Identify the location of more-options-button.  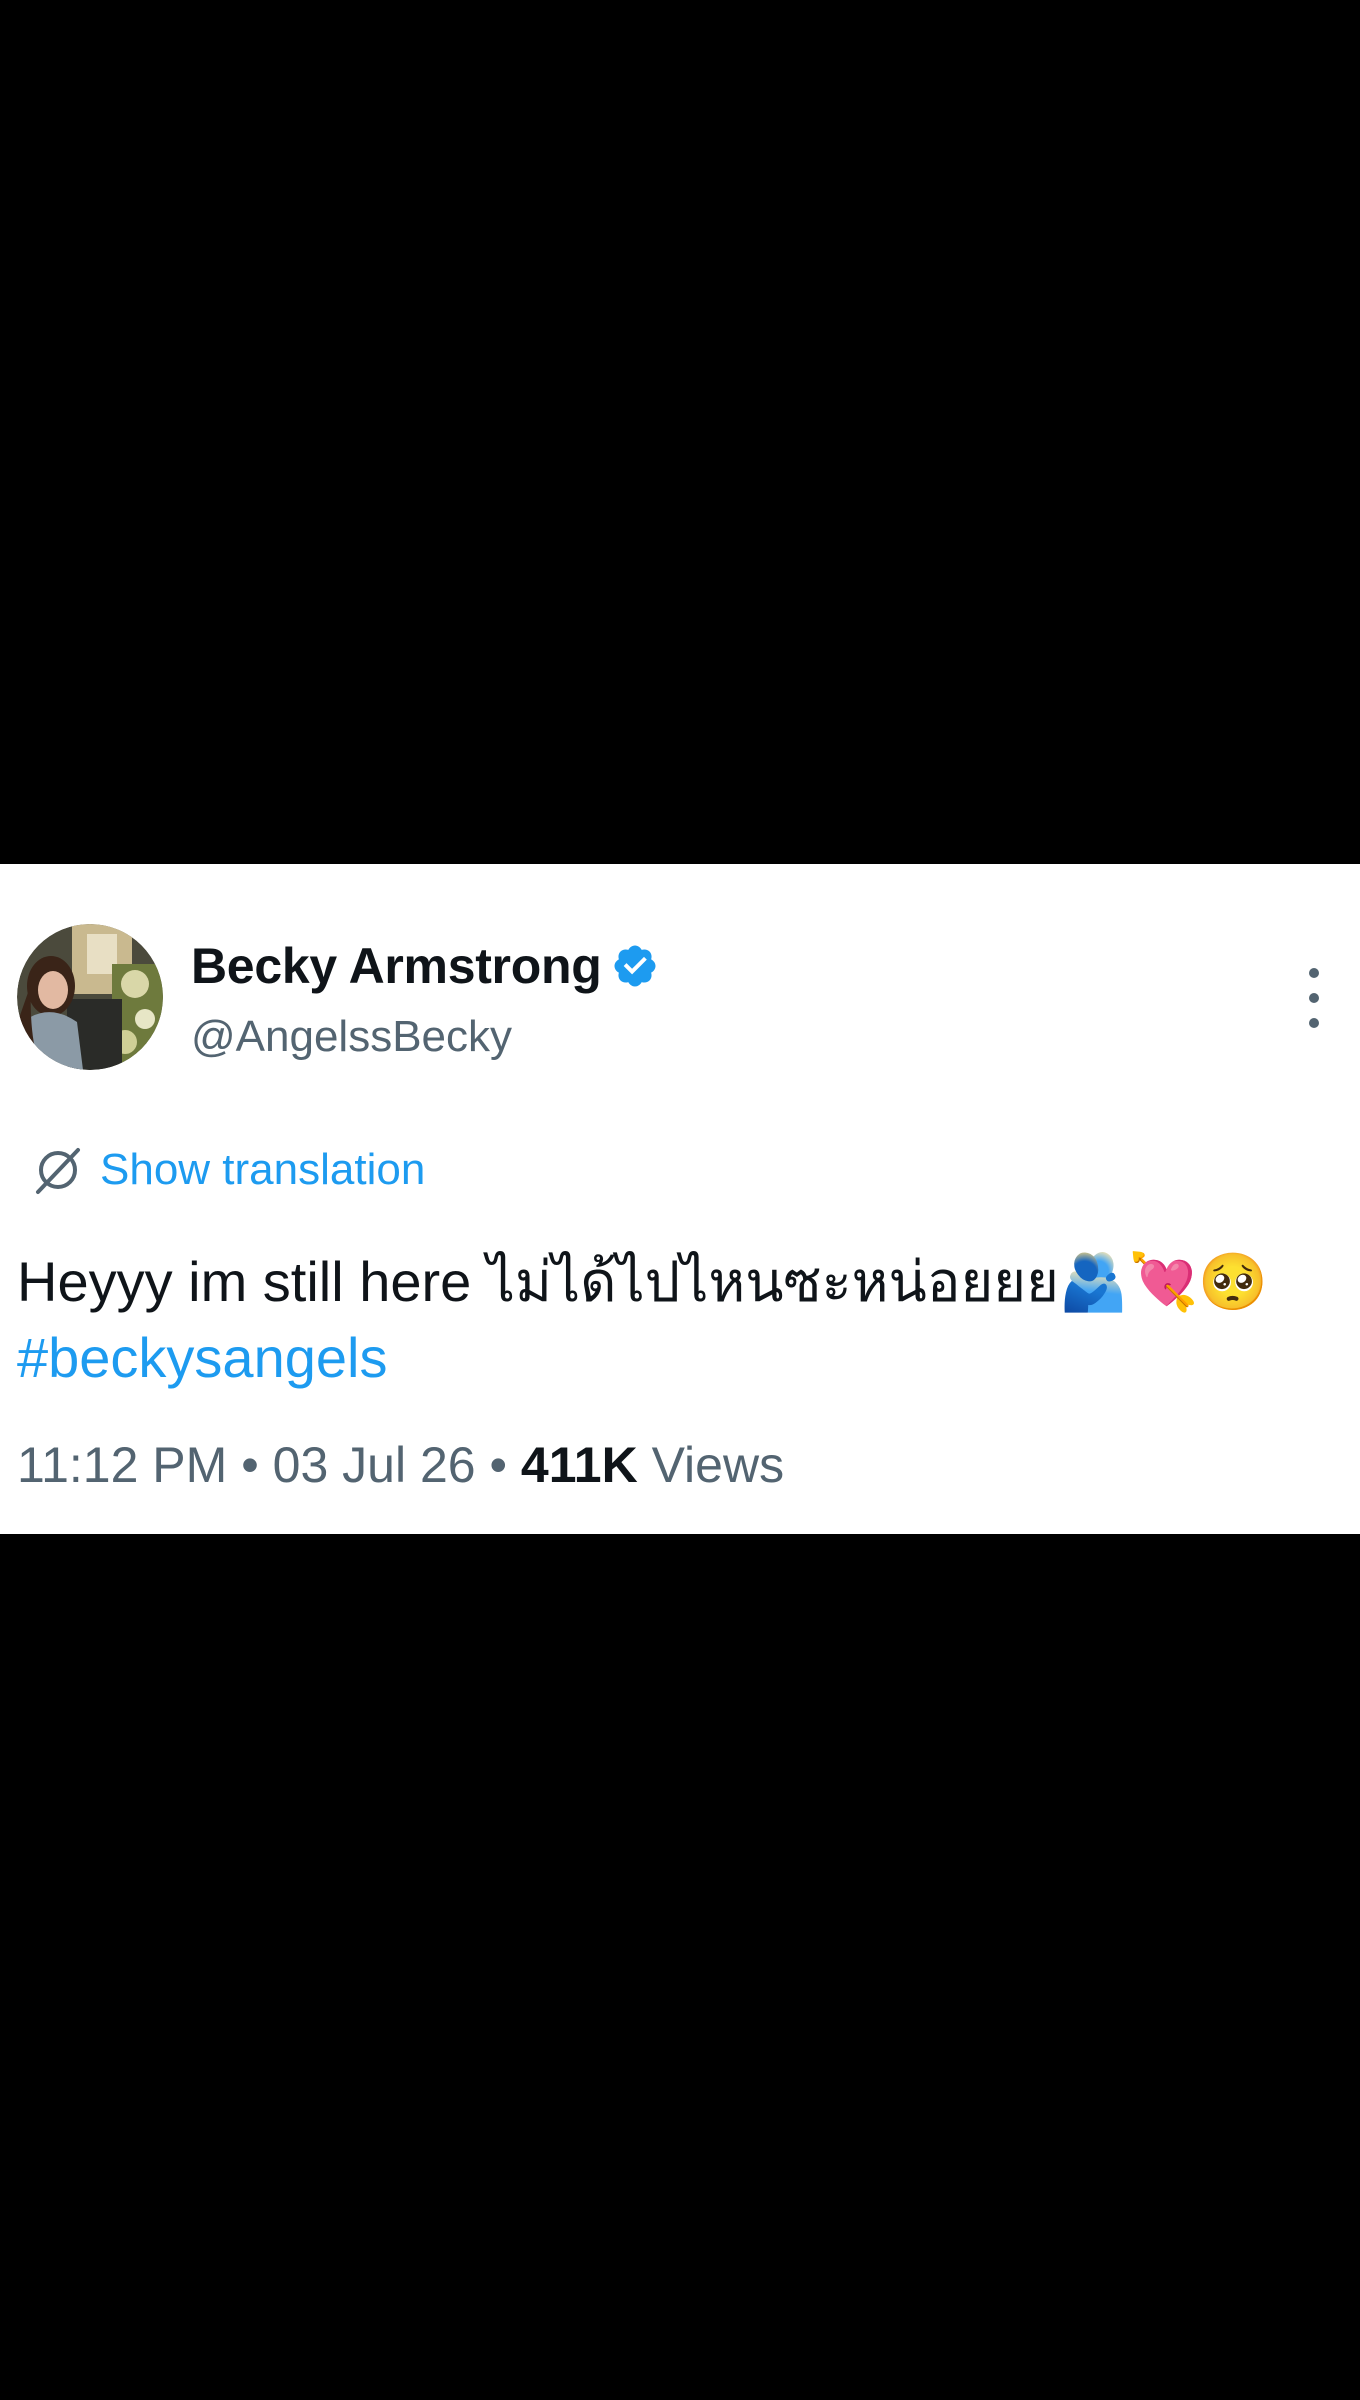
(1314, 998).